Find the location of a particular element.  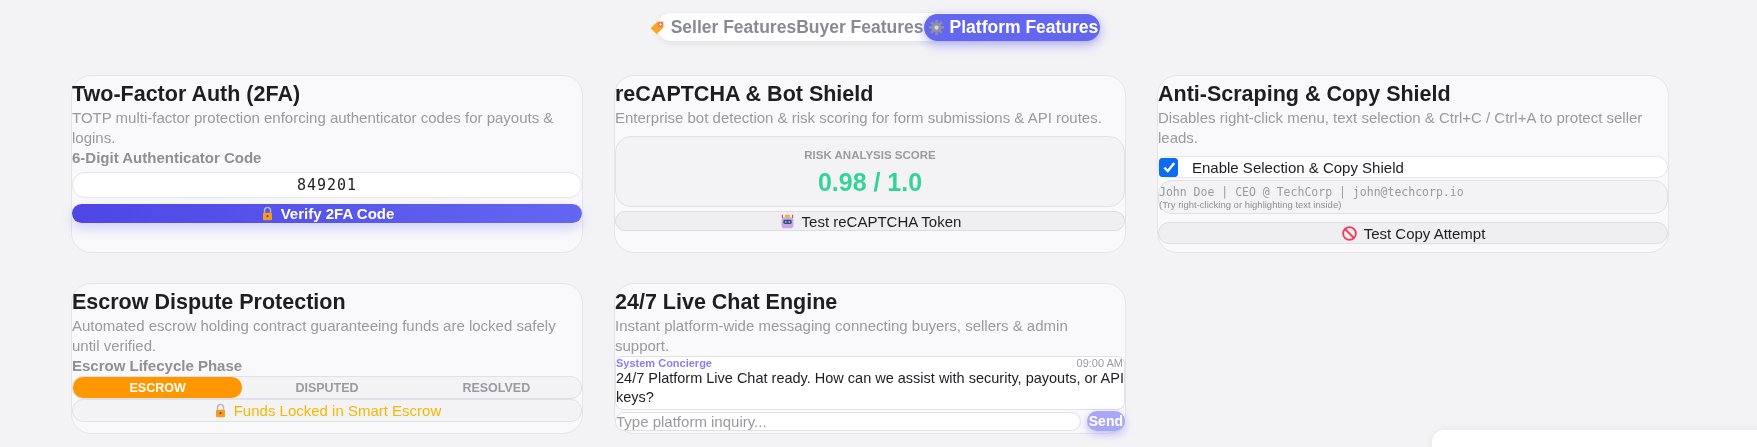

sender-name: System Concierge is located at coordinates (664, 363).